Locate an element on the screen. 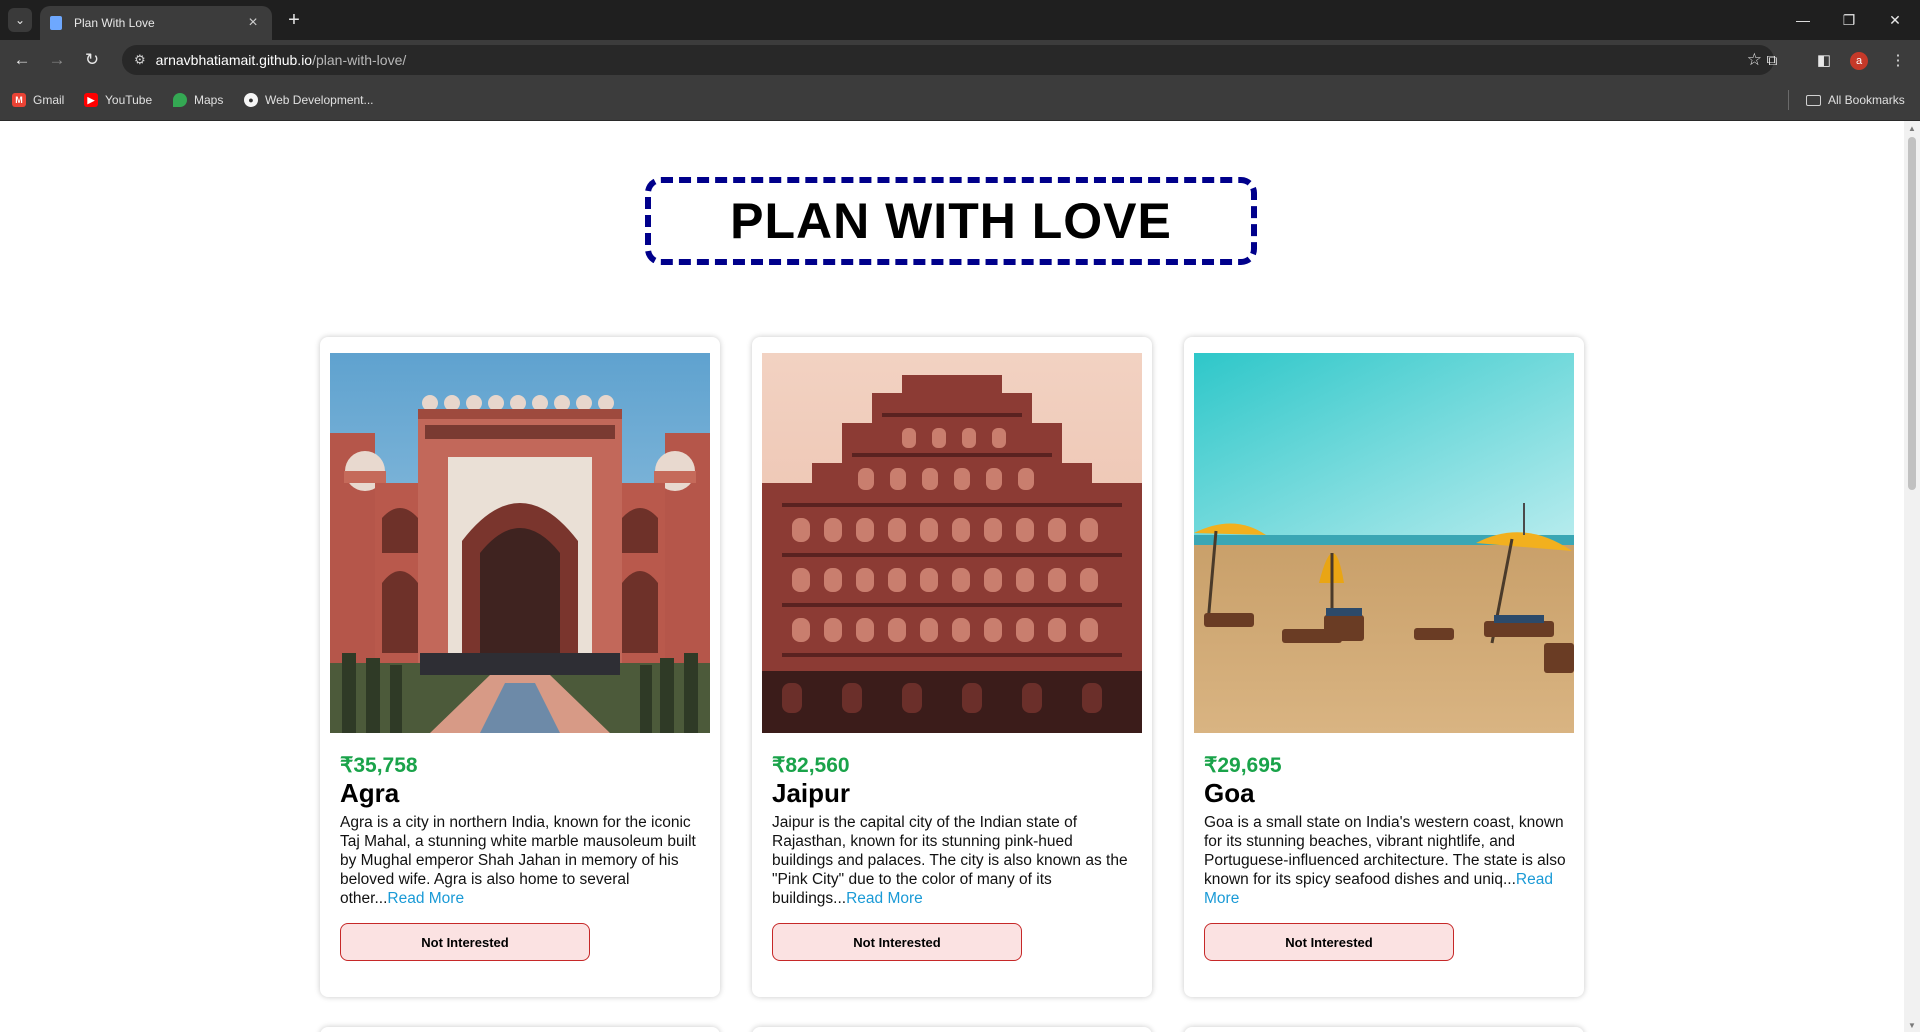 The height and width of the screenshot is (1032, 1920). tab-title: Plan With Love is located at coordinates (114, 23).